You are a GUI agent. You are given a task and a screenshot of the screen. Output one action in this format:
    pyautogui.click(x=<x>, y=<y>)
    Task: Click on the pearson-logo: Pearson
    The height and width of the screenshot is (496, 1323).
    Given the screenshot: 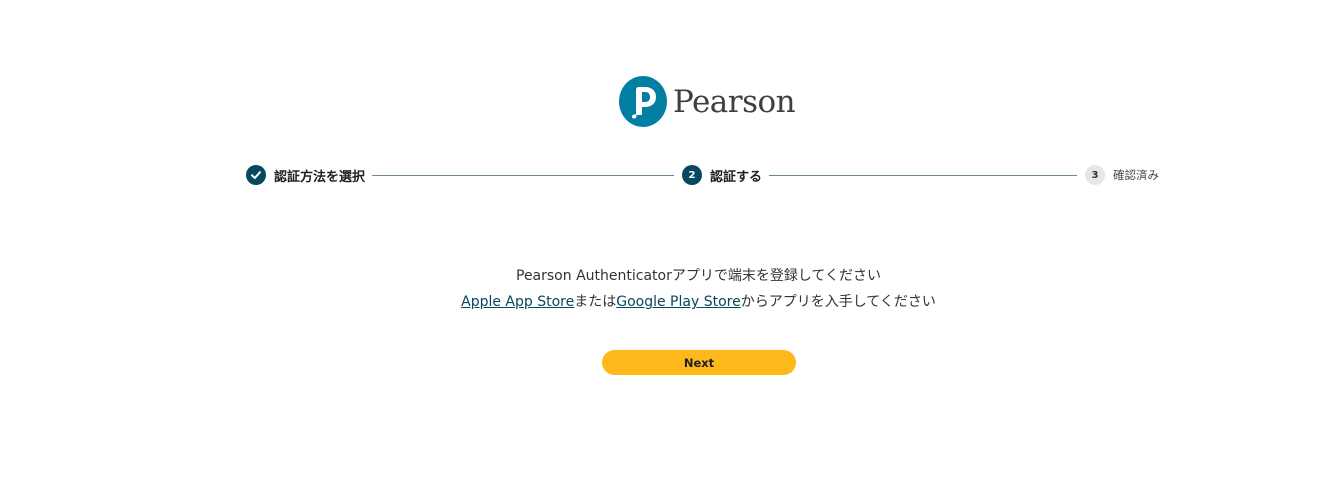 What is the action you would take?
    pyautogui.click(x=707, y=101)
    